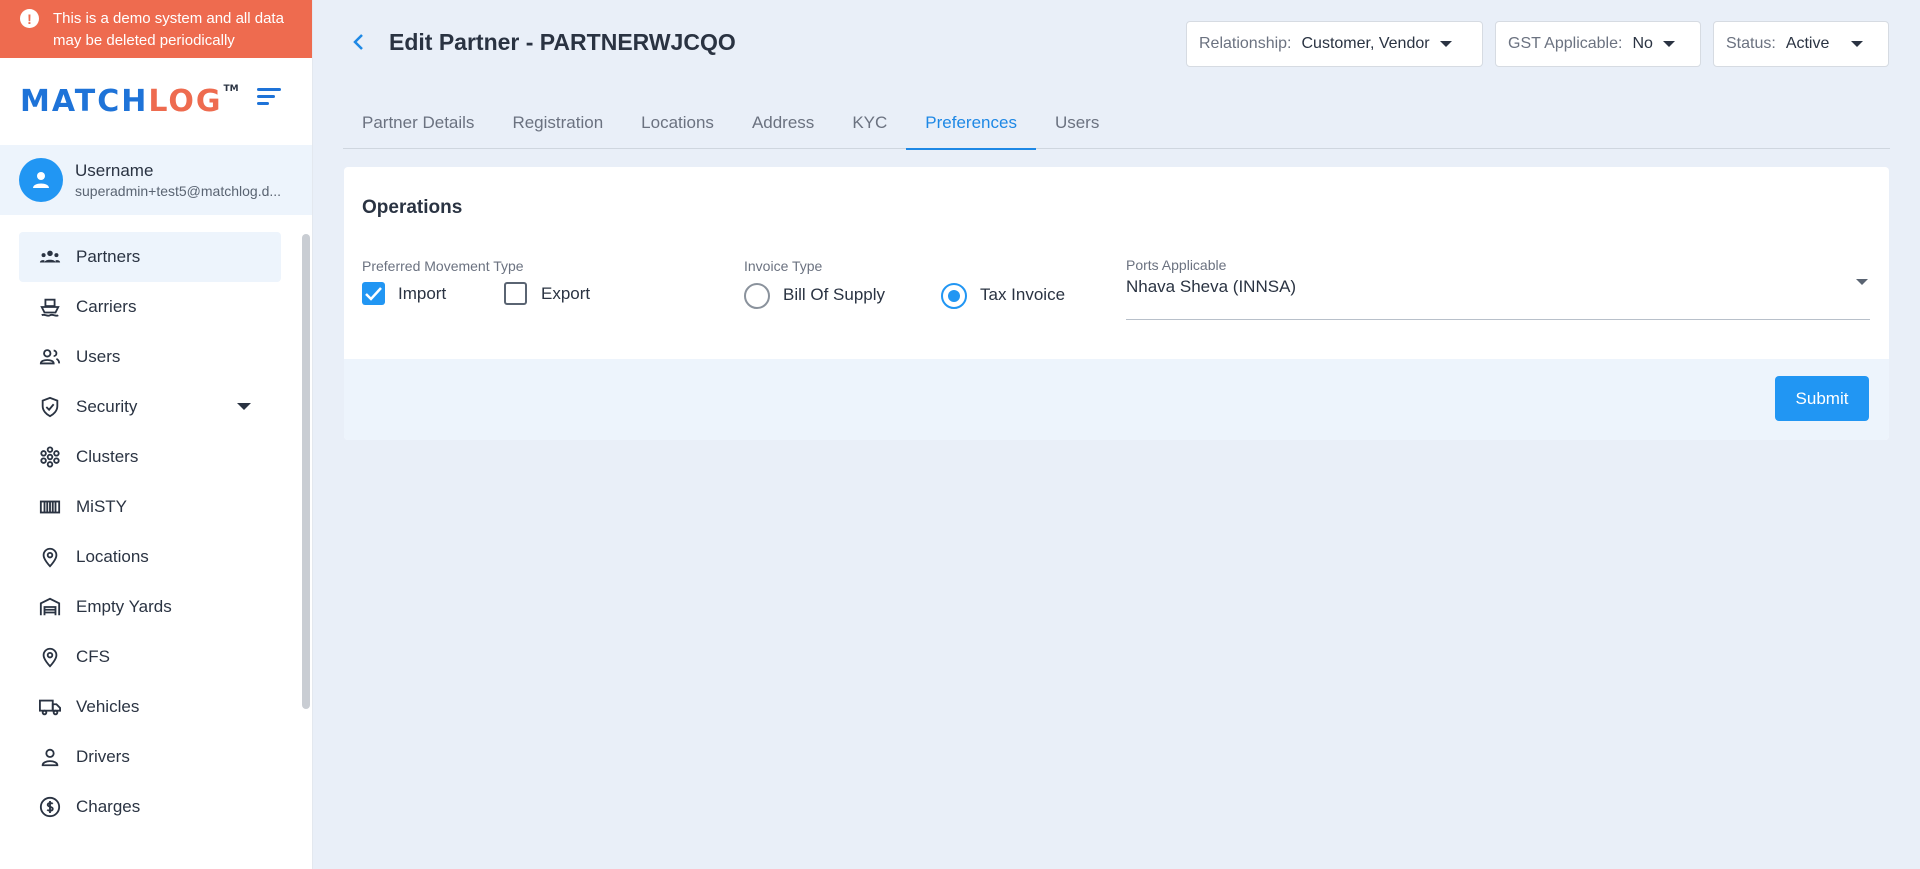 Image resolution: width=1920 pixels, height=869 pixels. What do you see at coordinates (50, 257) in the screenshot?
I see `partners-icon` at bounding box center [50, 257].